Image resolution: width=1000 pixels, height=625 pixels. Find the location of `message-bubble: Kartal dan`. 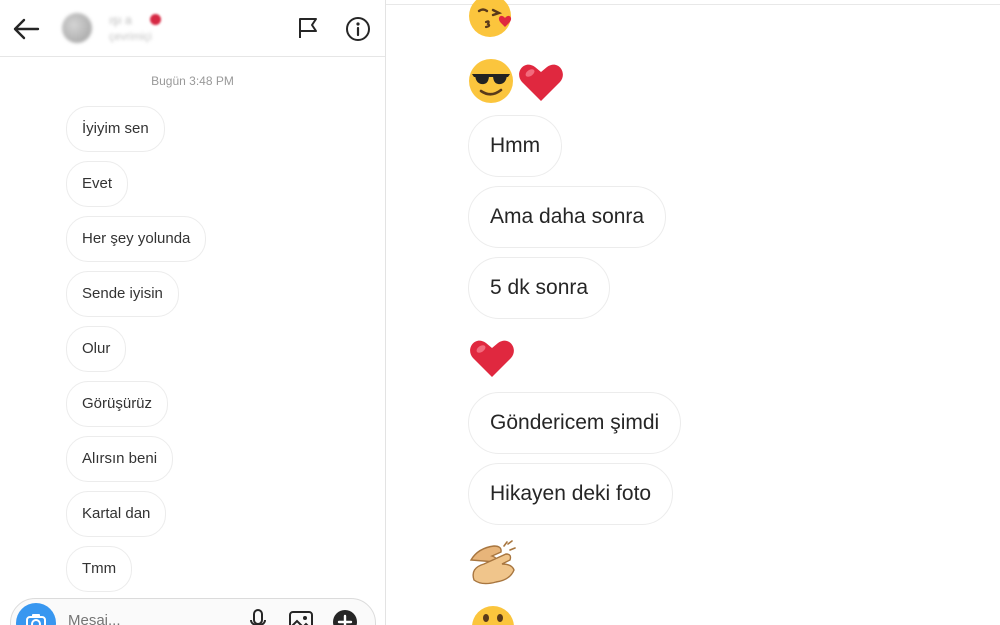

message-bubble: Kartal dan is located at coordinates (116, 514).